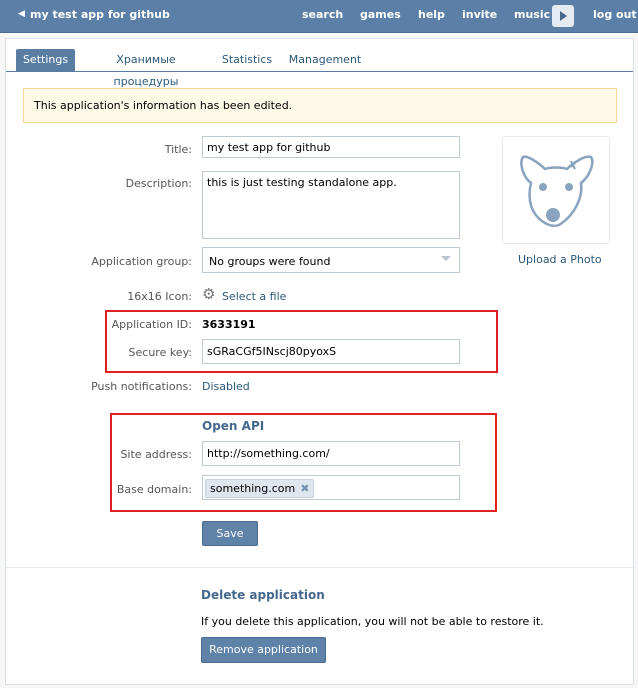 The image size is (638, 688). Describe the element at coordinates (230, 533) in the screenshot. I see `save-button: Save` at that location.